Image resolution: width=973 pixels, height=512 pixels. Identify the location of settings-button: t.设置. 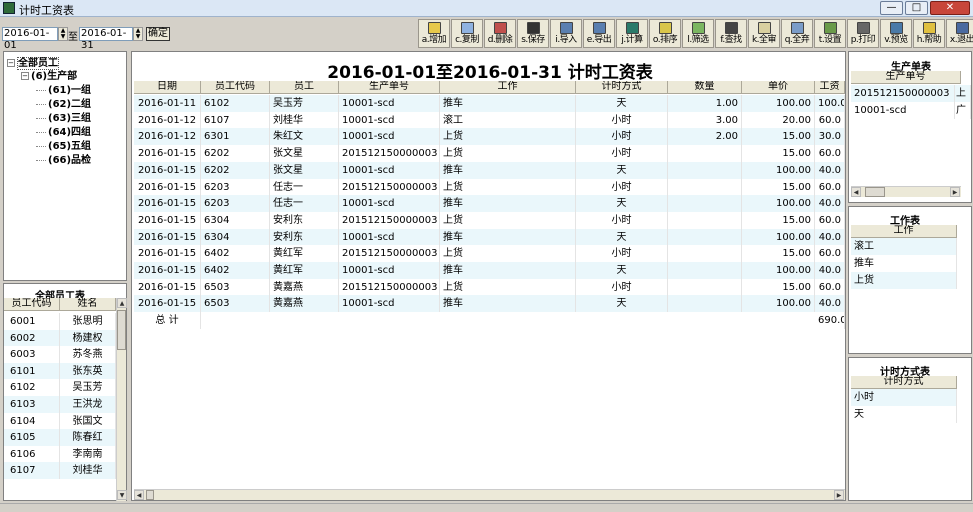
(830, 33).